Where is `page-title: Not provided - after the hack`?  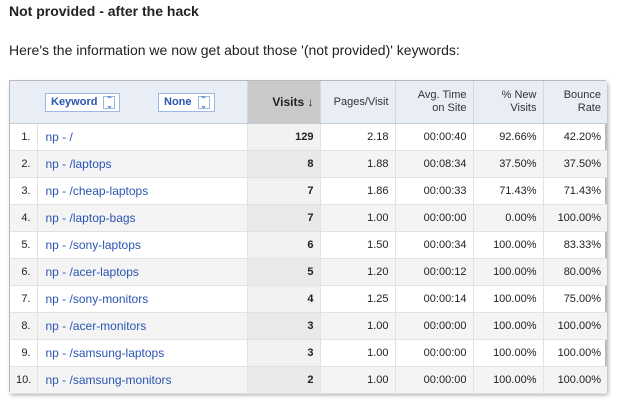
page-title: Not provided - after the hack is located at coordinates (104, 11).